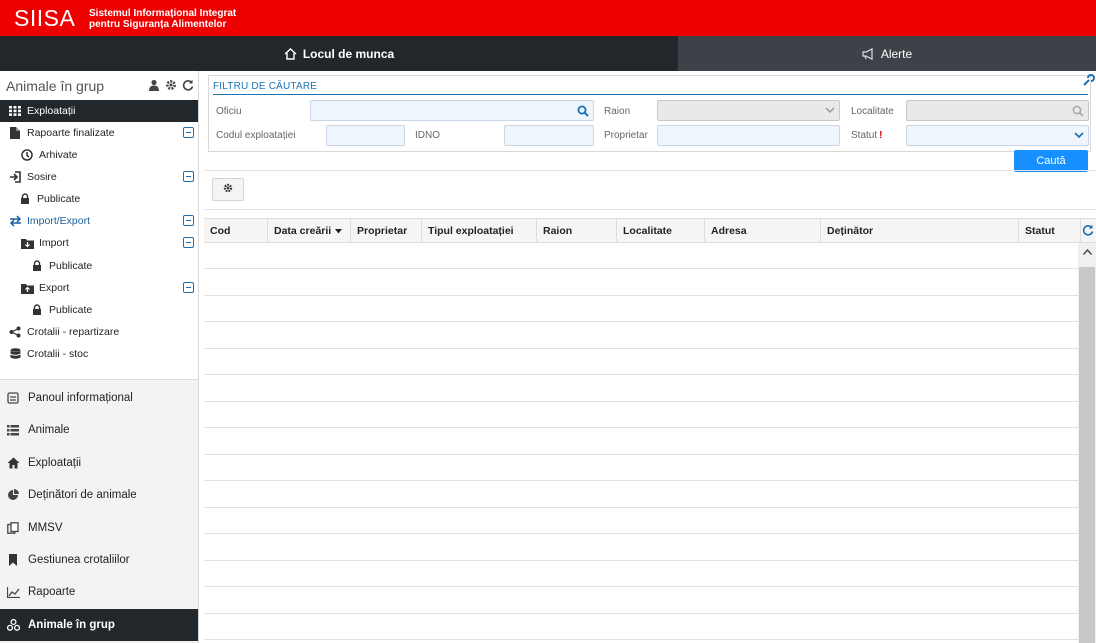 This screenshot has height=643, width=1096. I want to click on sidebar-header: Animale în grup, so click(99, 85).